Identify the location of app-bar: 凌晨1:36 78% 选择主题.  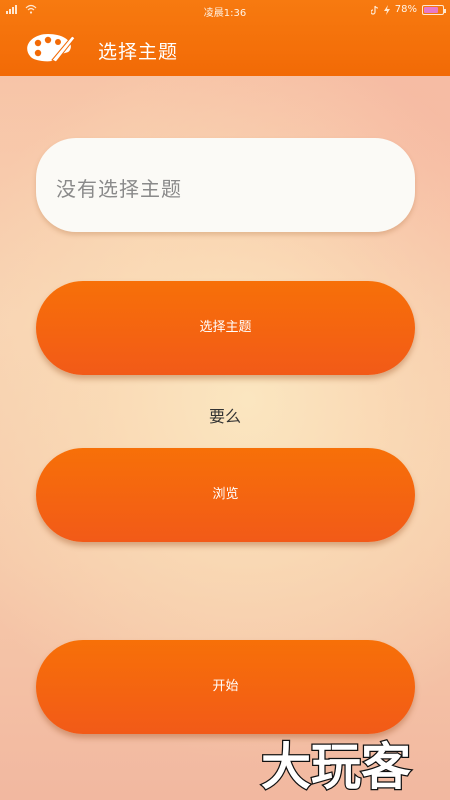
(225, 38).